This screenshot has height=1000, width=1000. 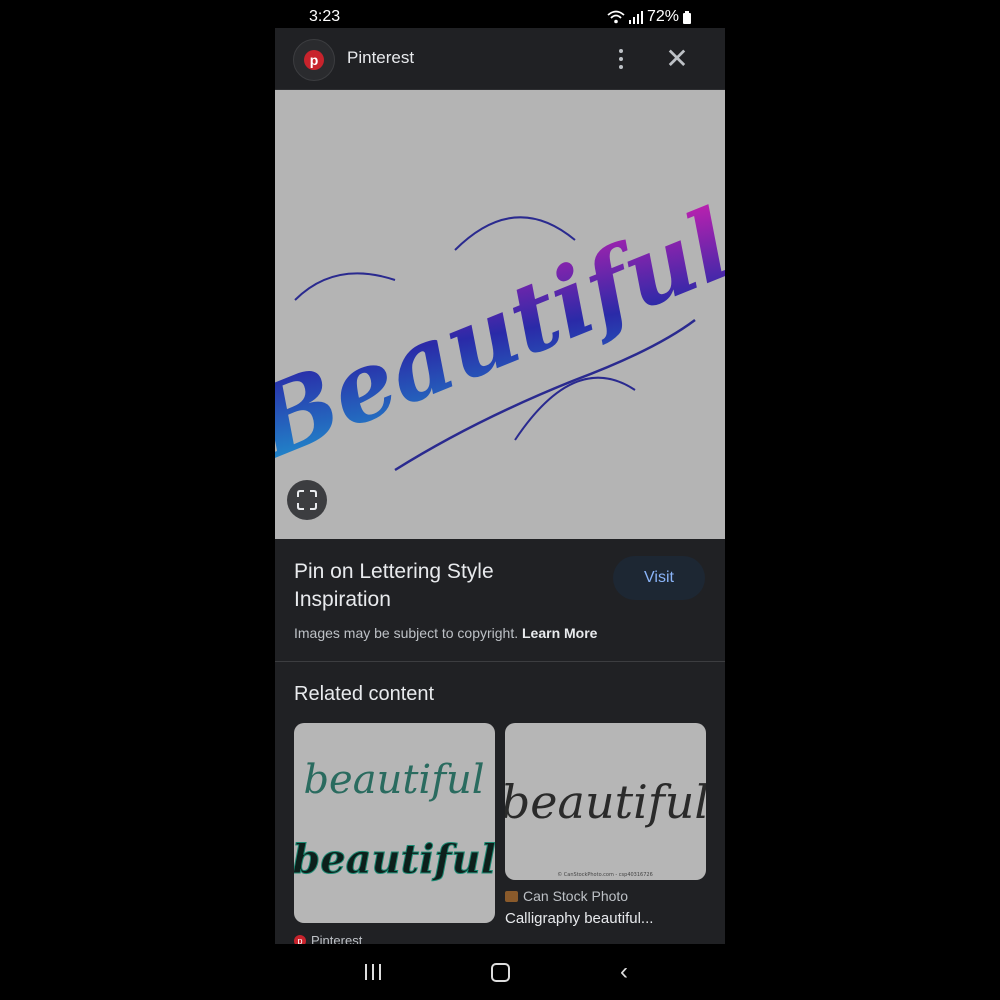 I want to click on wifi-icon, so click(x=616, y=17).